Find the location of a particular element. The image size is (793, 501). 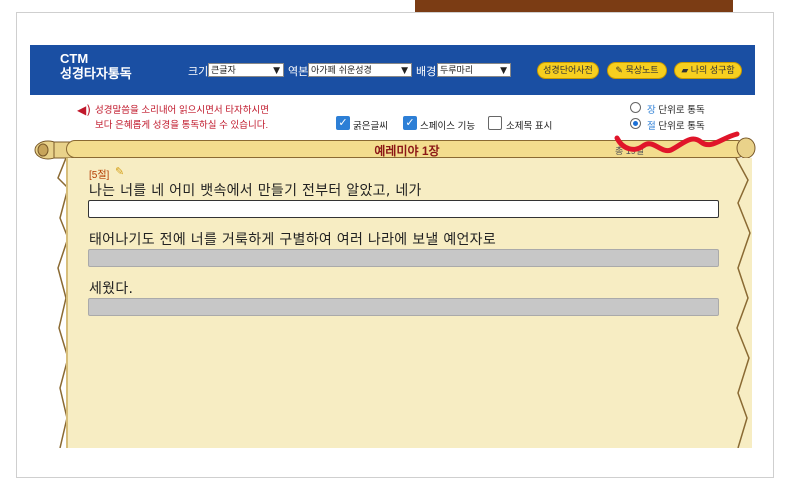

subtitle-checkbox-label: 소제목 표시 is located at coordinates (529, 126).